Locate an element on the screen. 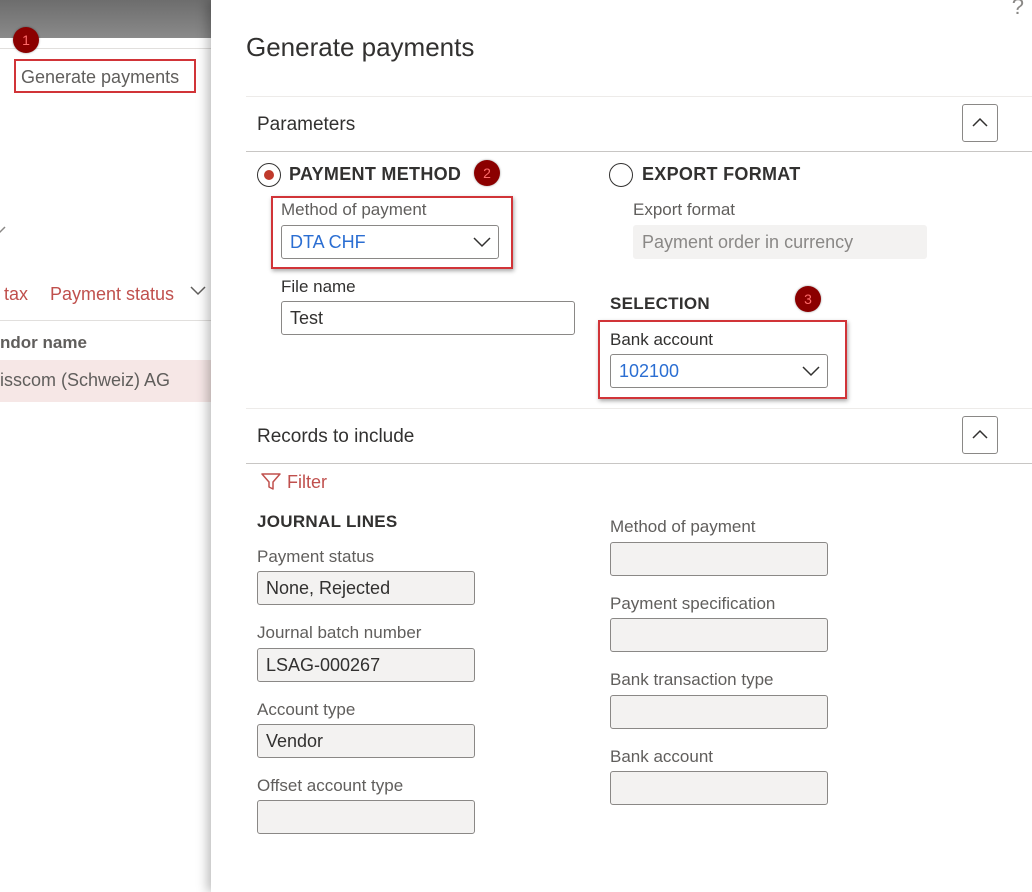 Image resolution: width=1032 pixels, height=892 pixels. generate-payments-action-label: Generate payments is located at coordinates (100, 77).